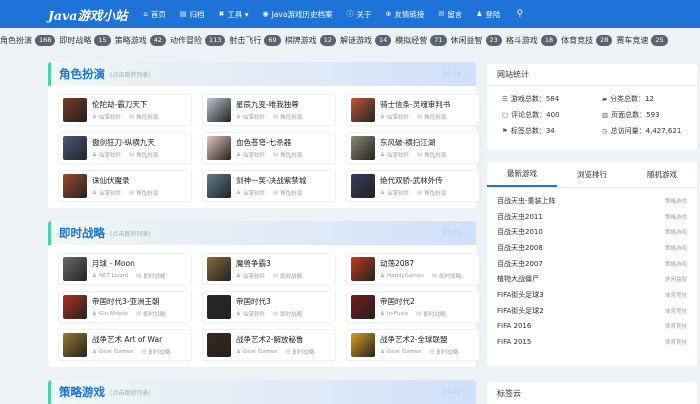 The width and height of the screenshot is (700, 404). I want to click on nav-item-7: ♟ 登陆, so click(488, 14).